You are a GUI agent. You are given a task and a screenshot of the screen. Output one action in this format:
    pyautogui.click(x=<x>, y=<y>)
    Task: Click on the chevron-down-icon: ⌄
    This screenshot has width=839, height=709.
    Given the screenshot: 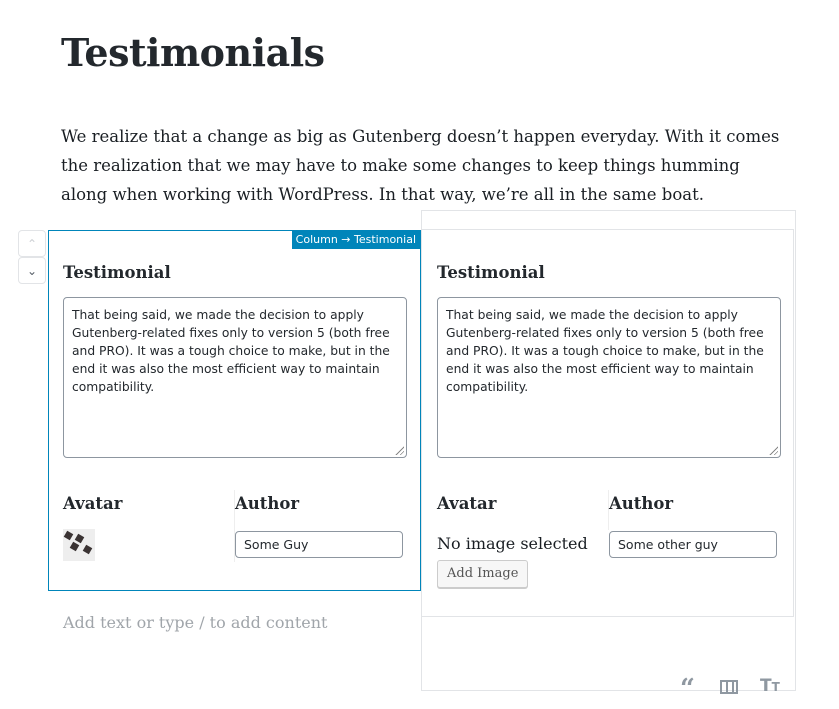 What is the action you would take?
    pyautogui.click(x=32, y=270)
    